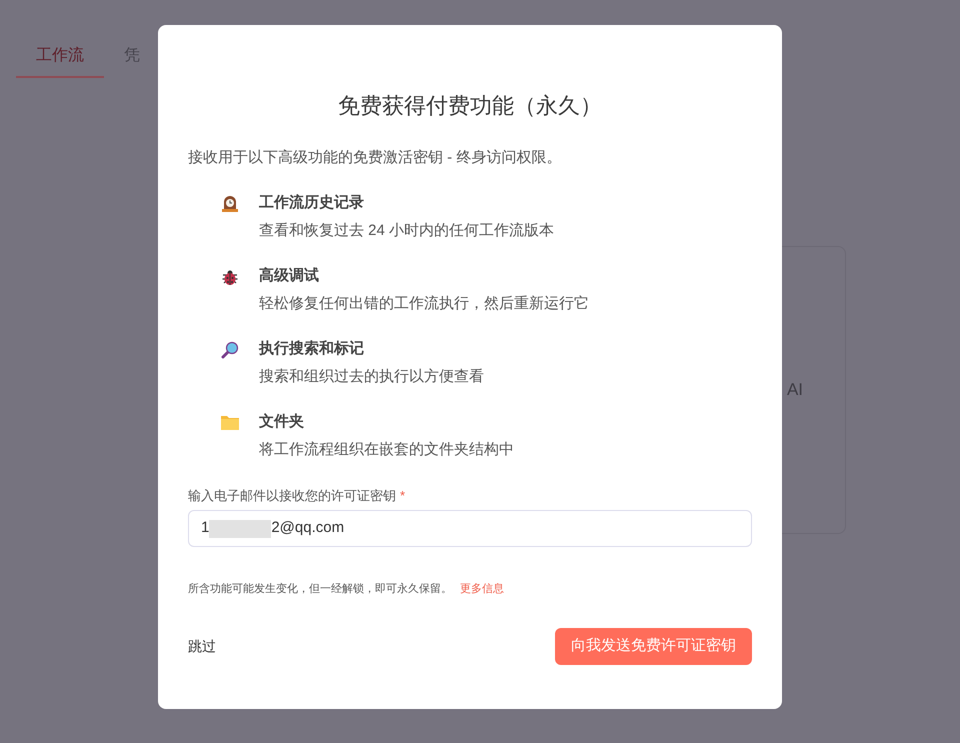  I want to click on folder-icon, so click(230, 422).